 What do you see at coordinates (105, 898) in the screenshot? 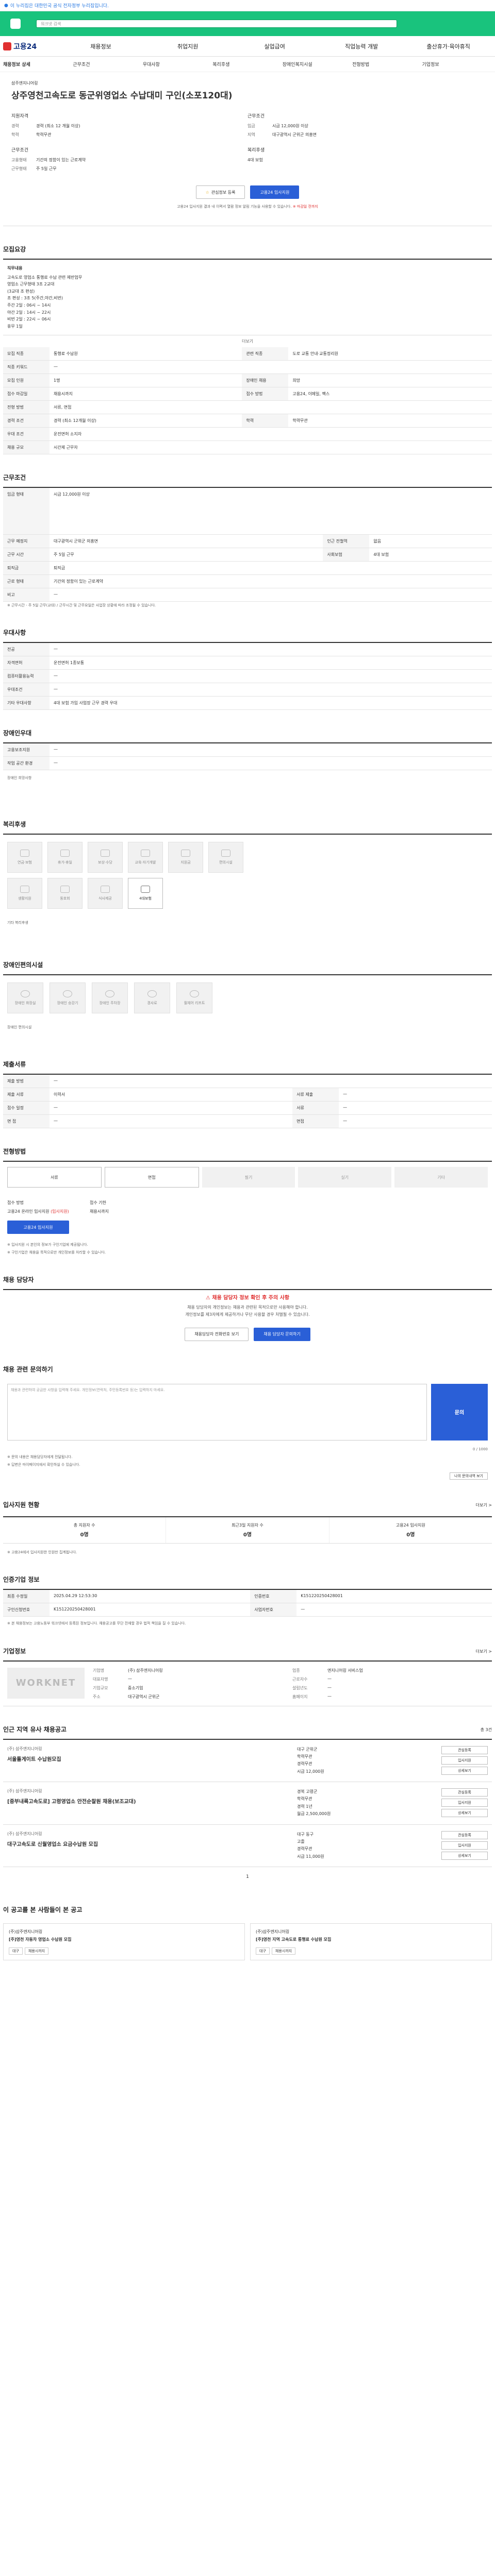
I see `welfare-label: 식사제공` at bounding box center [105, 898].